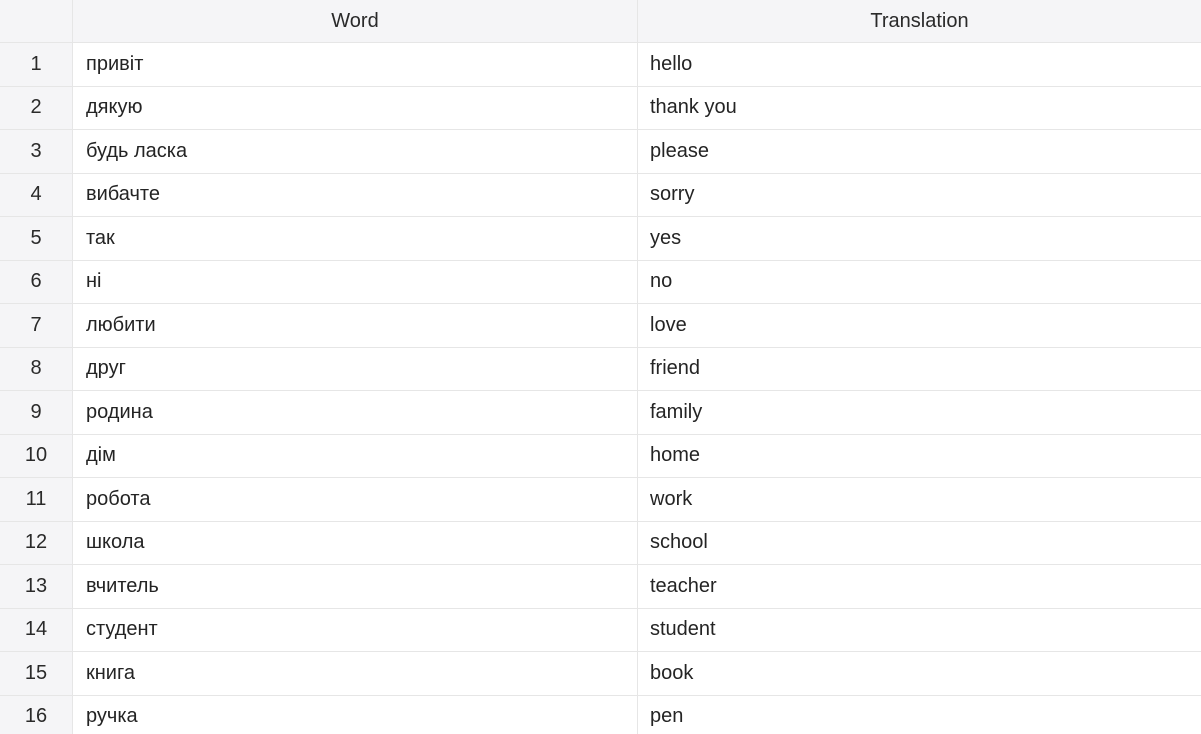 The height and width of the screenshot is (734, 1201). I want to click on row-number: 15, so click(36, 673).